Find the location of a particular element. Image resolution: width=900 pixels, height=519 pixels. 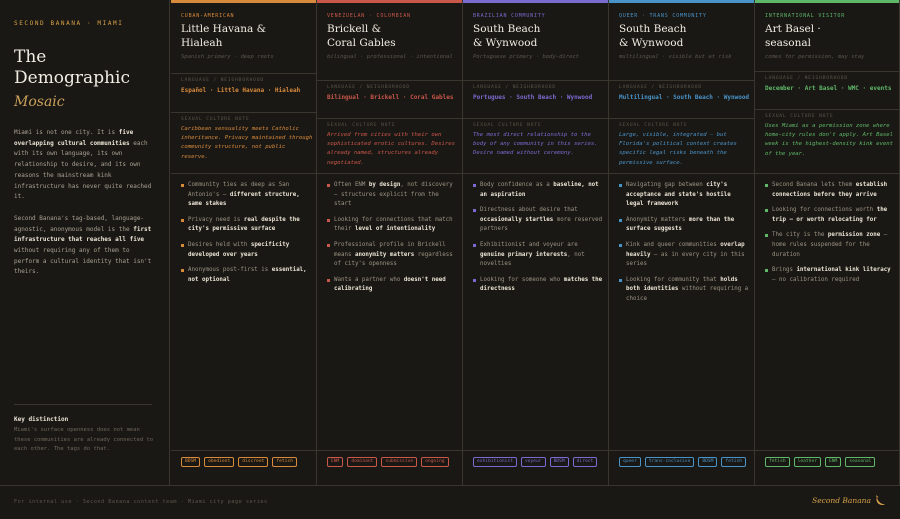

language-value: December · Art Basel · WMC · events is located at coordinates (828, 88).